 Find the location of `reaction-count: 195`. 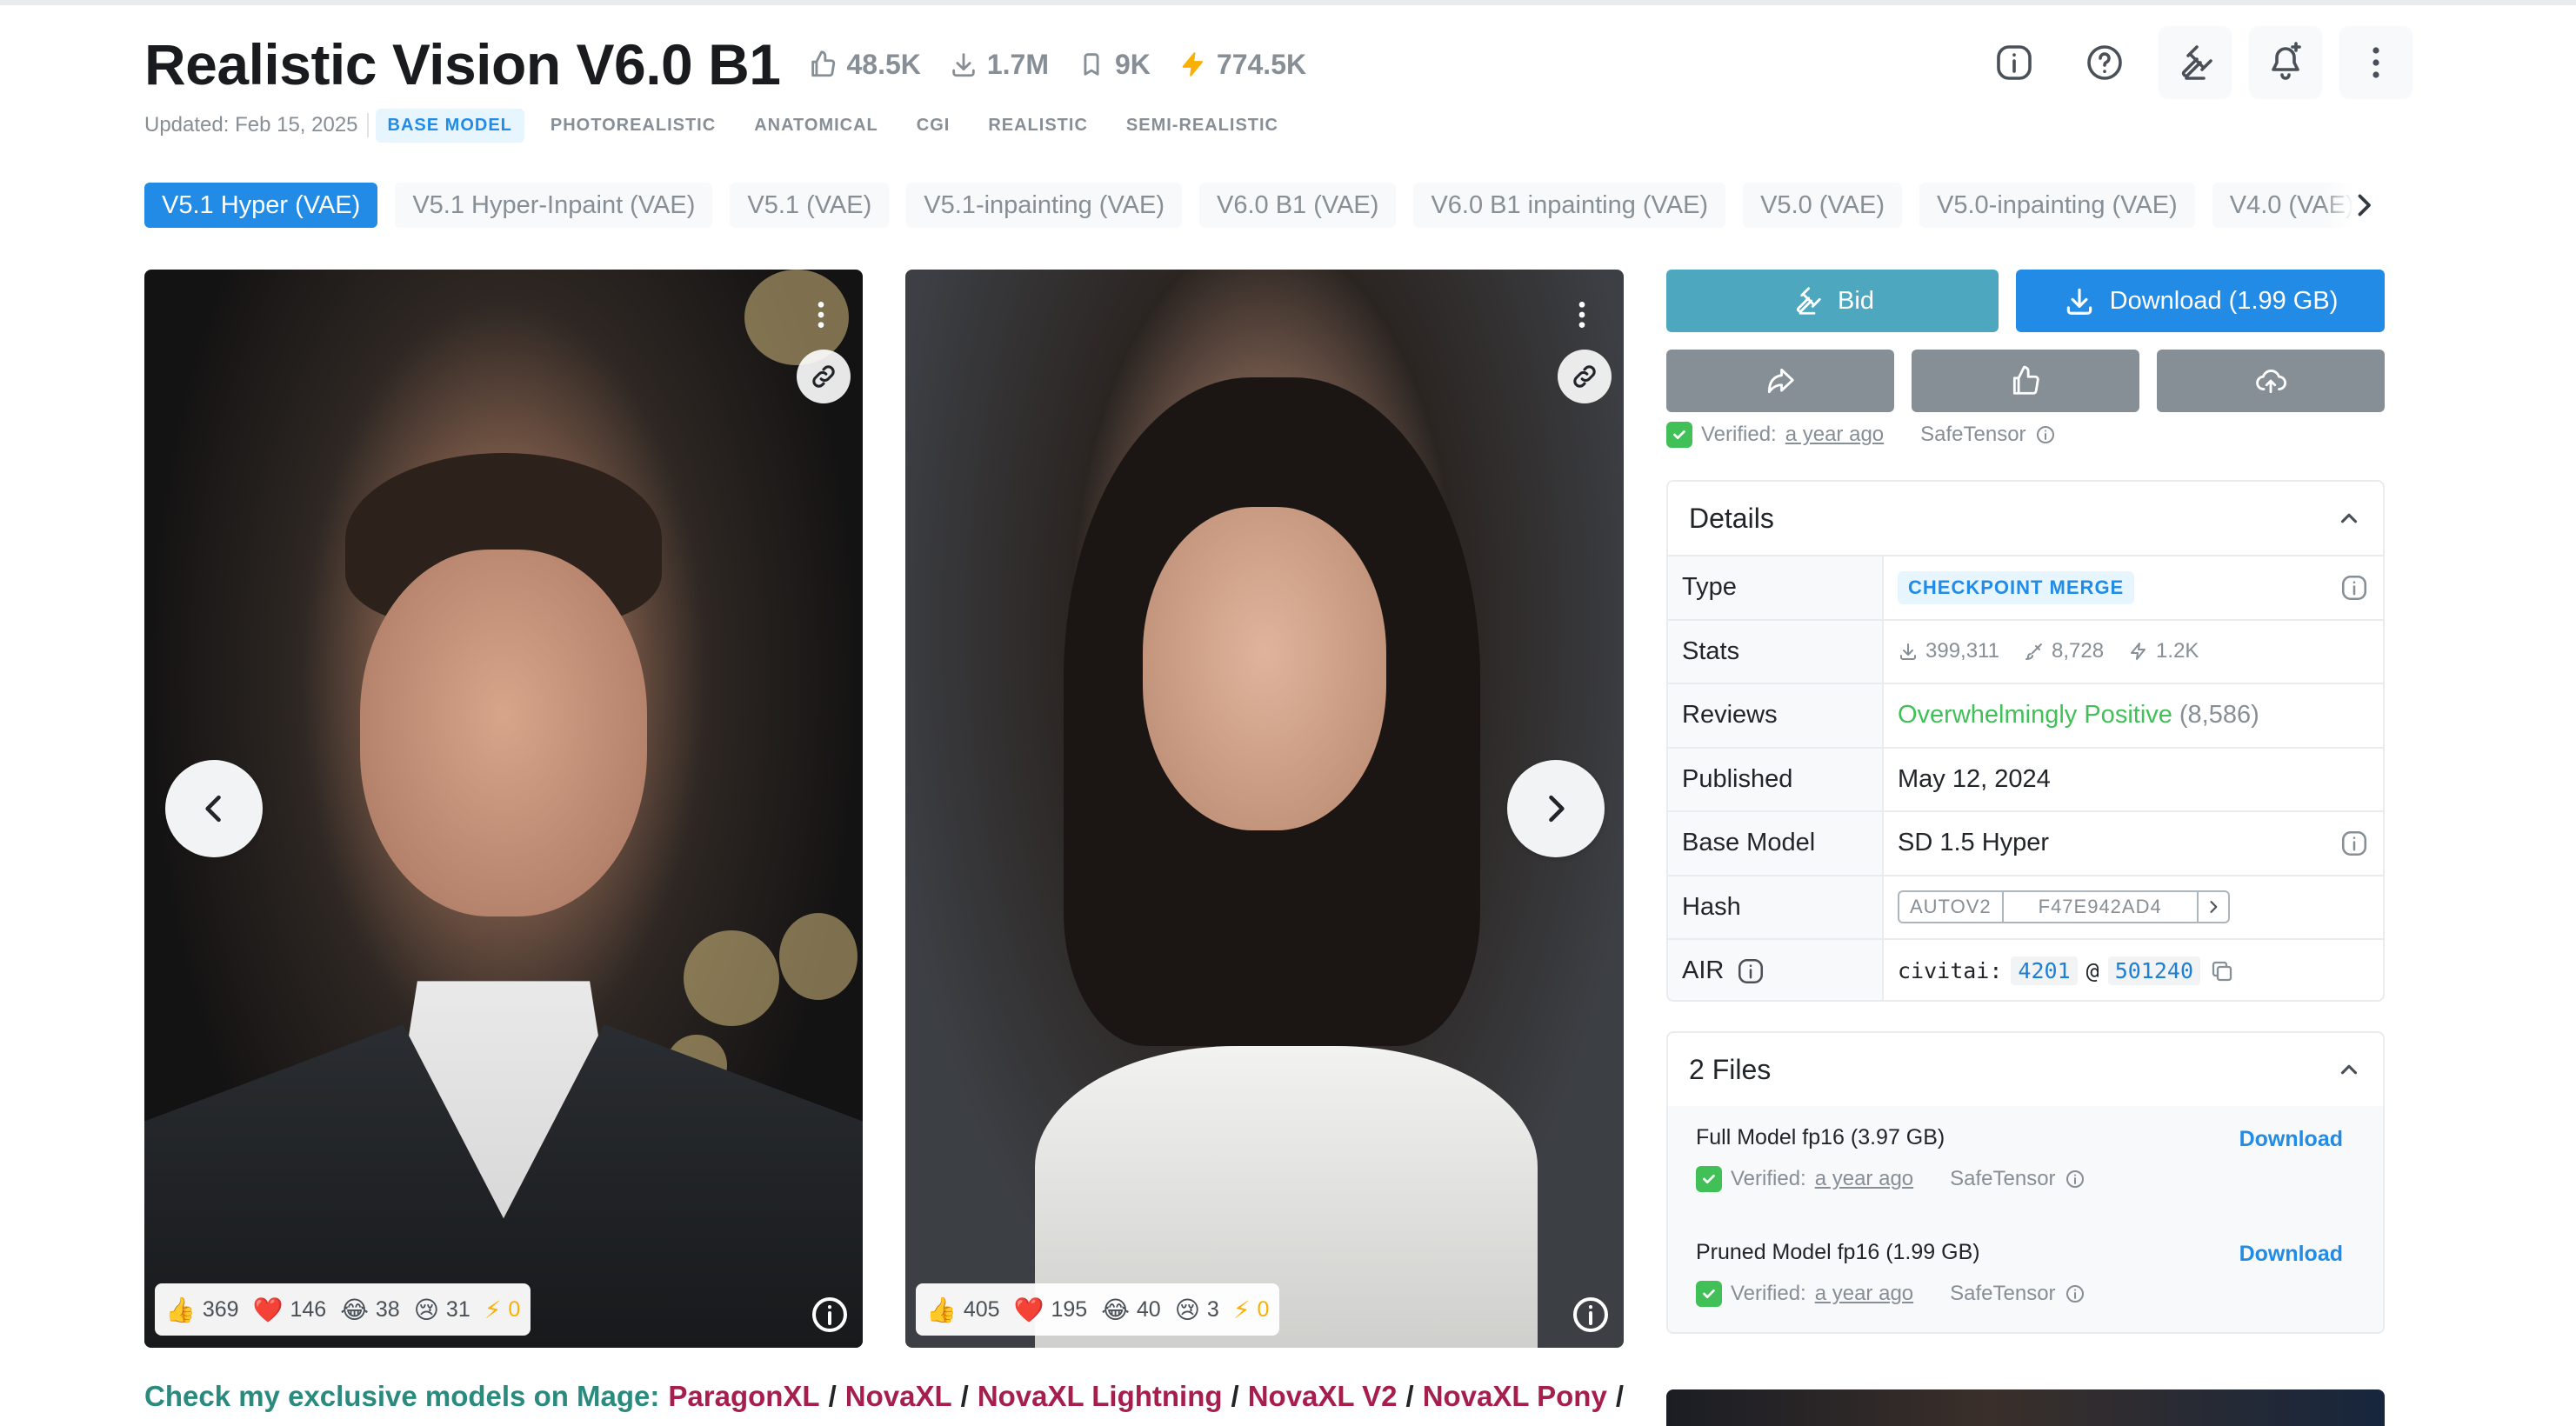

reaction-count: 195 is located at coordinates (1069, 1309).